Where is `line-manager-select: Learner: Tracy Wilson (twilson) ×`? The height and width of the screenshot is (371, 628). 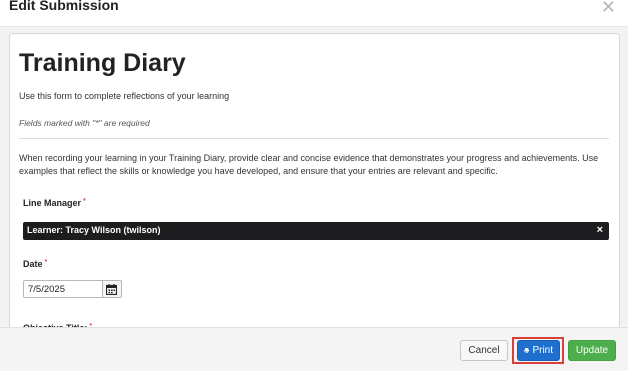
line-manager-select: Learner: Tracy Wilson (twilson) × is located at coordinates (316, 231).